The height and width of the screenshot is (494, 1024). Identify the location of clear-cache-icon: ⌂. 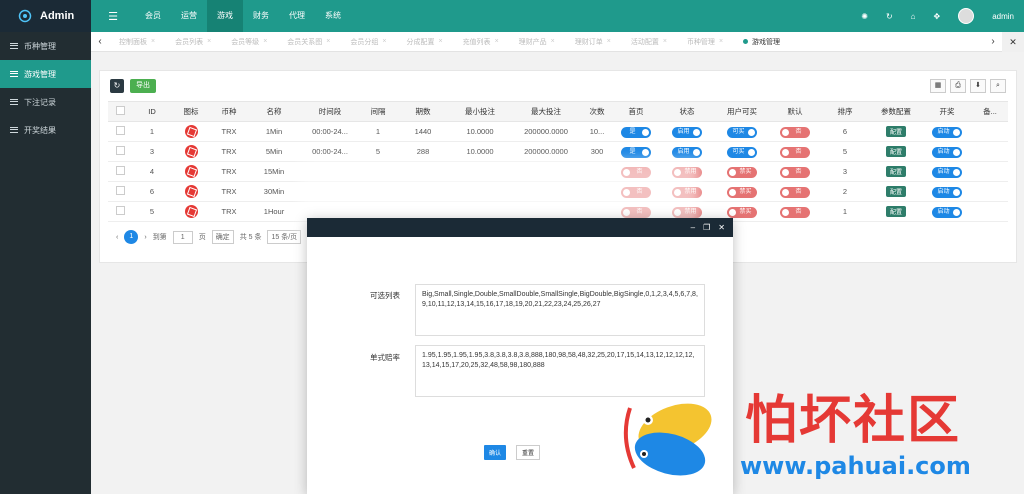
(913, 16).